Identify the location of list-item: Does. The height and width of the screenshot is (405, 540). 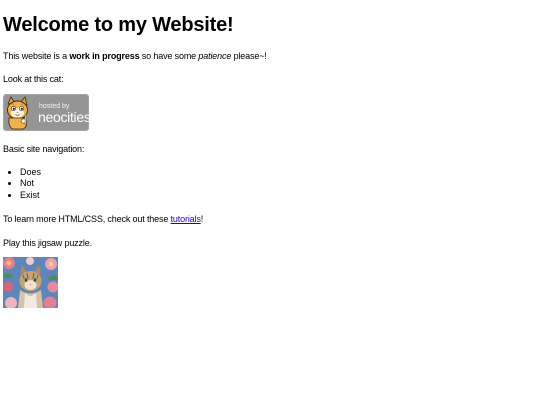
(280, 173).